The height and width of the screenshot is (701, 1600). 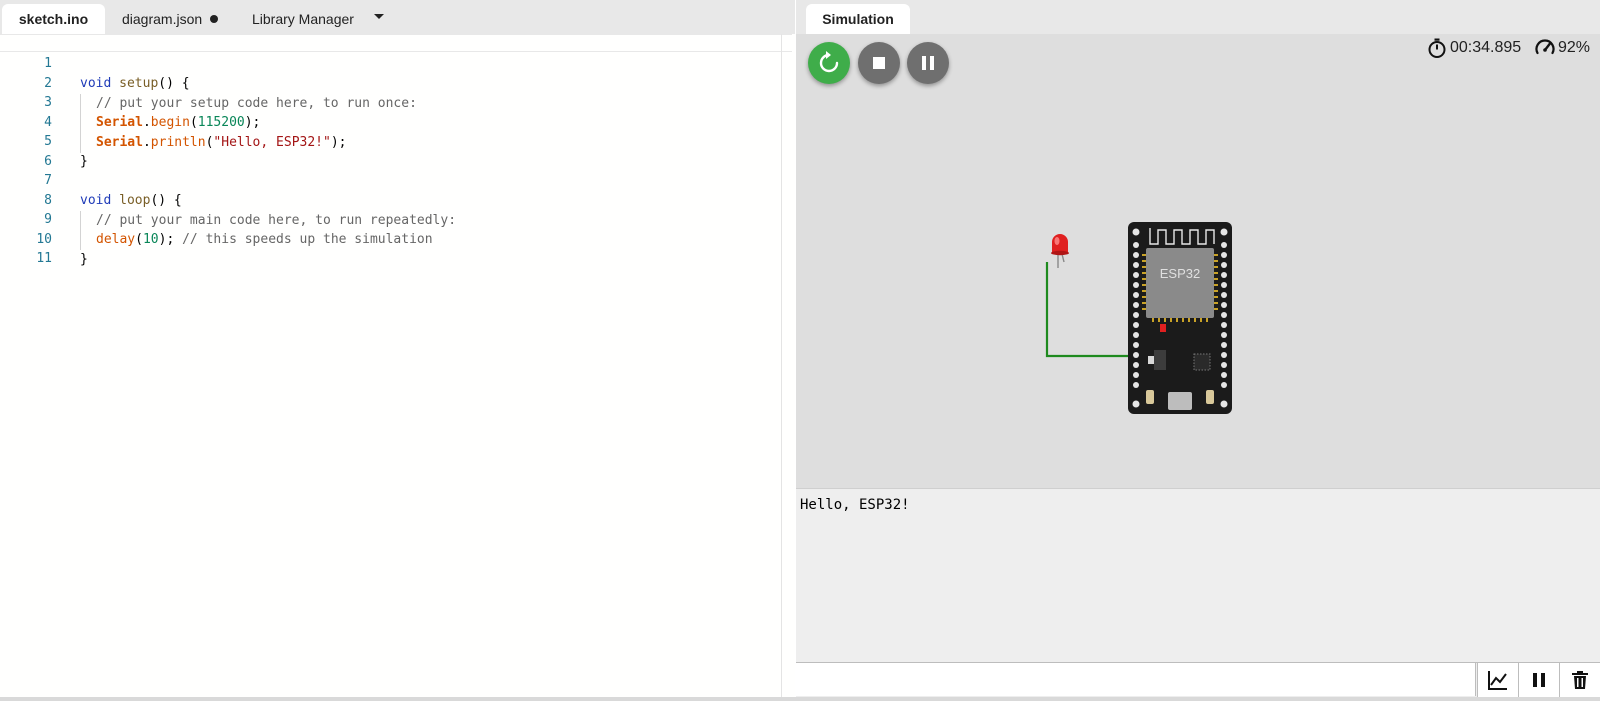 I want to click on code-line: 7 void loop() {, so click(x=390, y=179).